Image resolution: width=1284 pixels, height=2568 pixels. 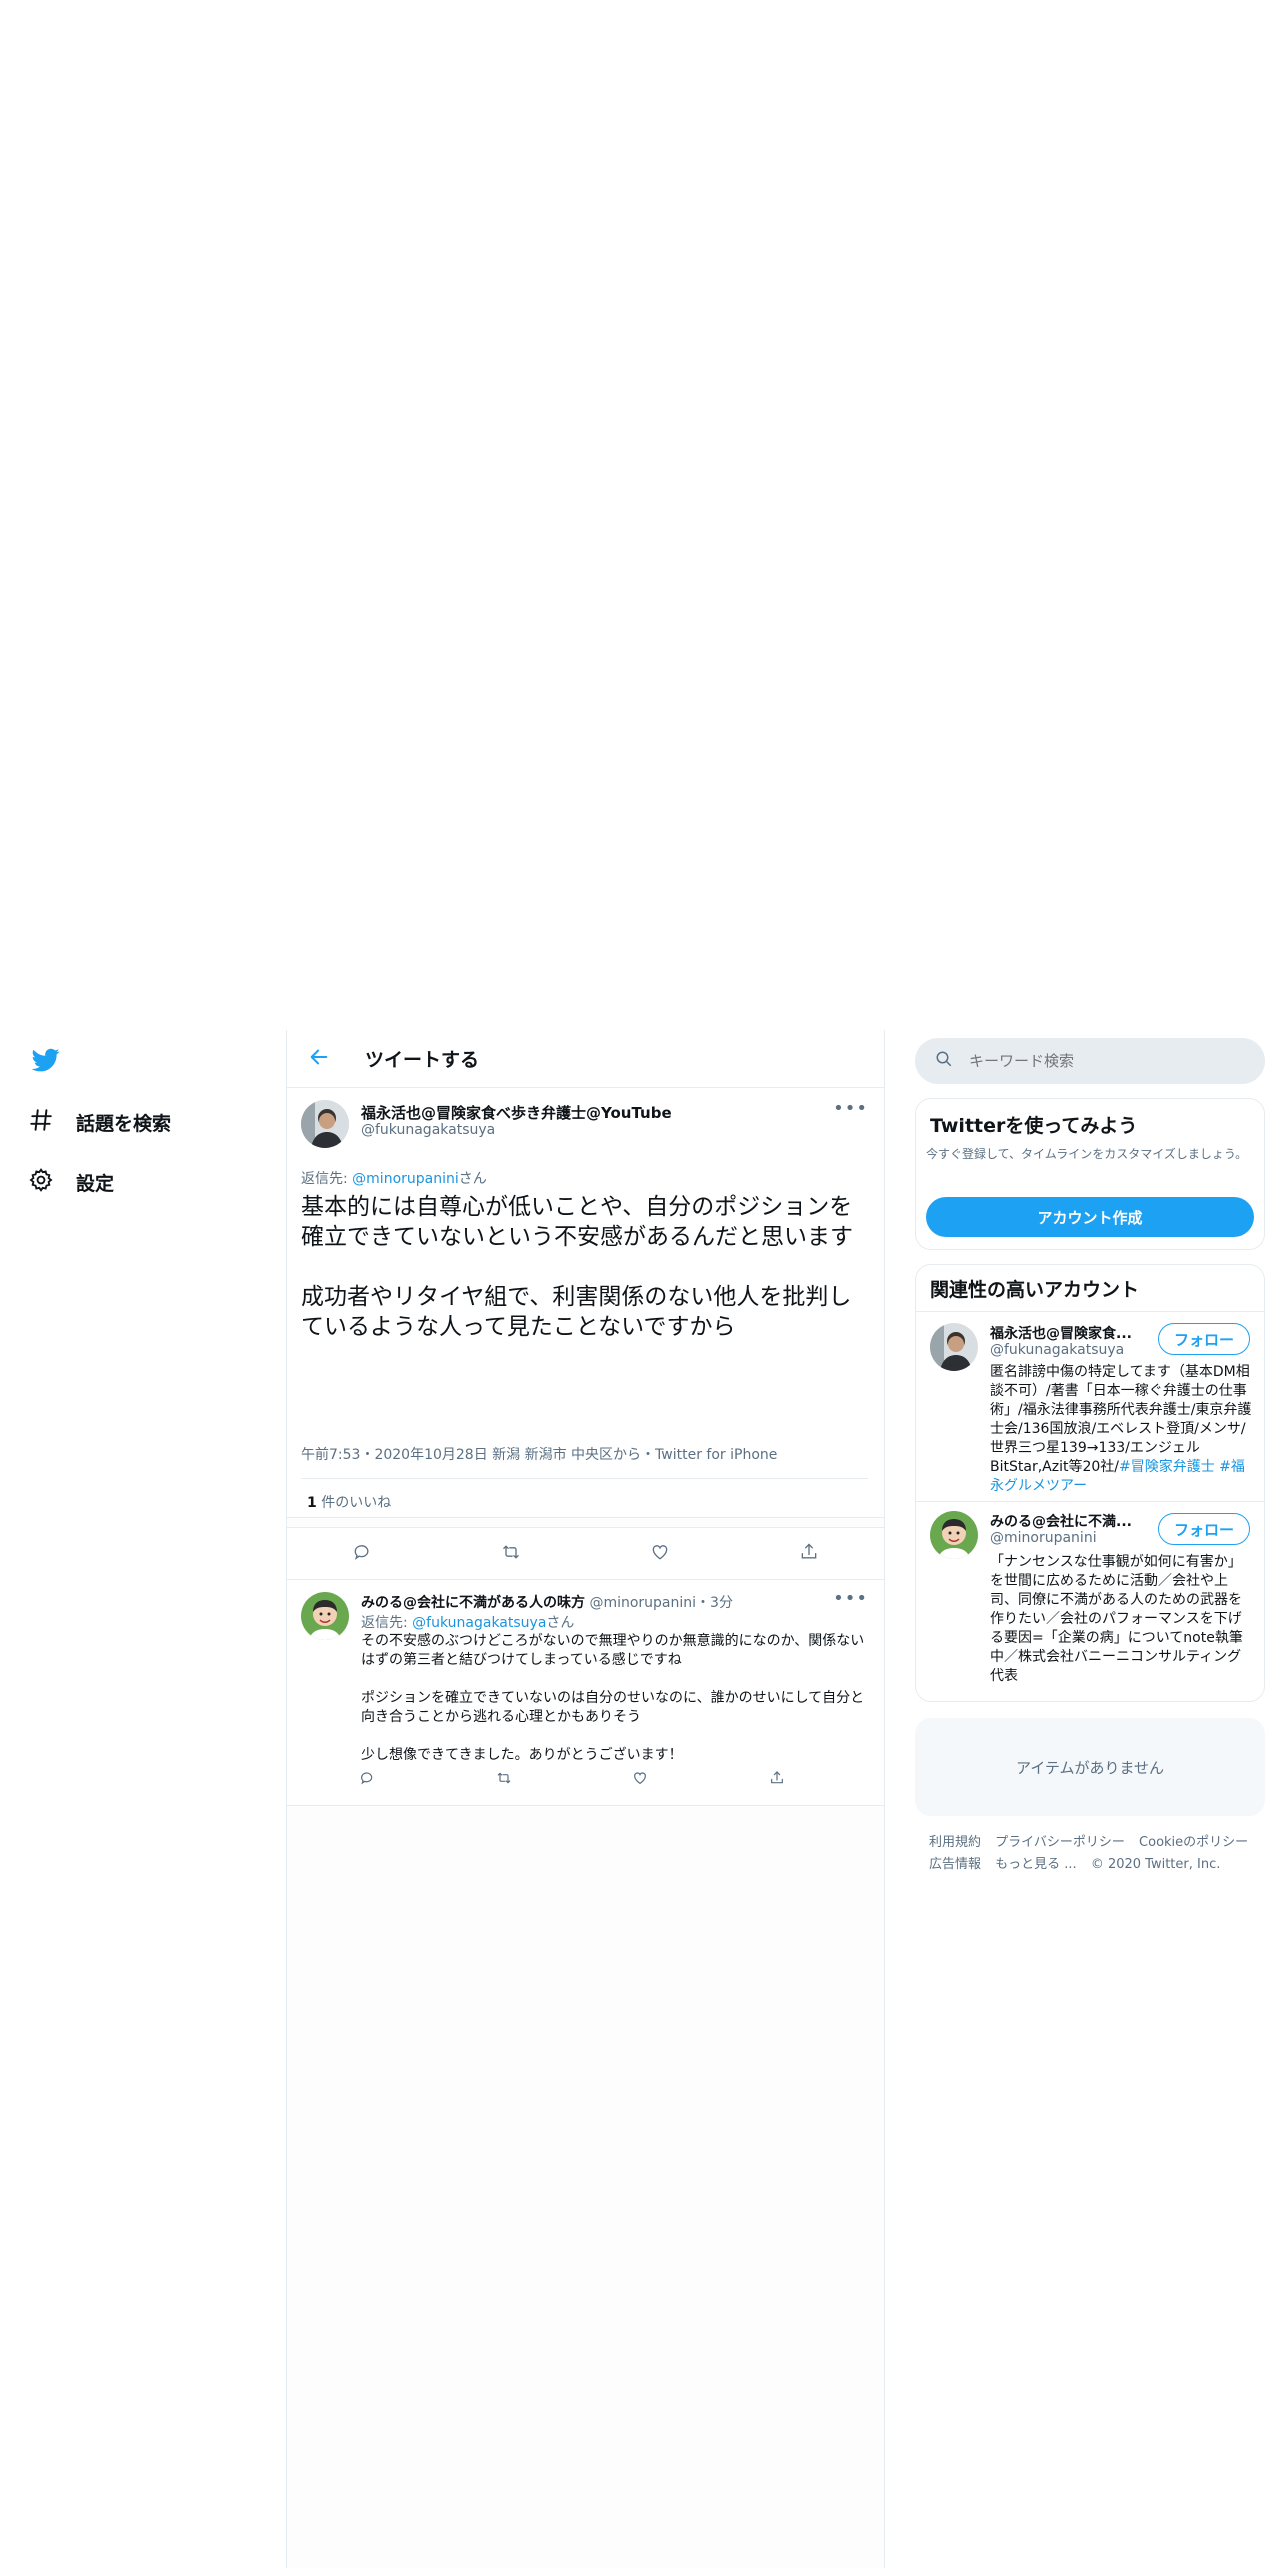 I want to click on reply-to: 返信先: @fukunagakatsuyaさん, so click(x=467, y=1622).